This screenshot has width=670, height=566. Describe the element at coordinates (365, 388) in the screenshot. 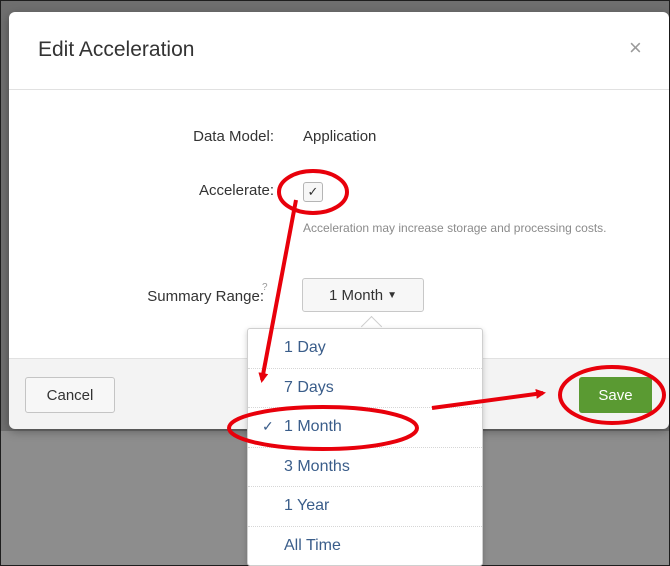

I see `menu-item-7-days: 7 Days` at that location.